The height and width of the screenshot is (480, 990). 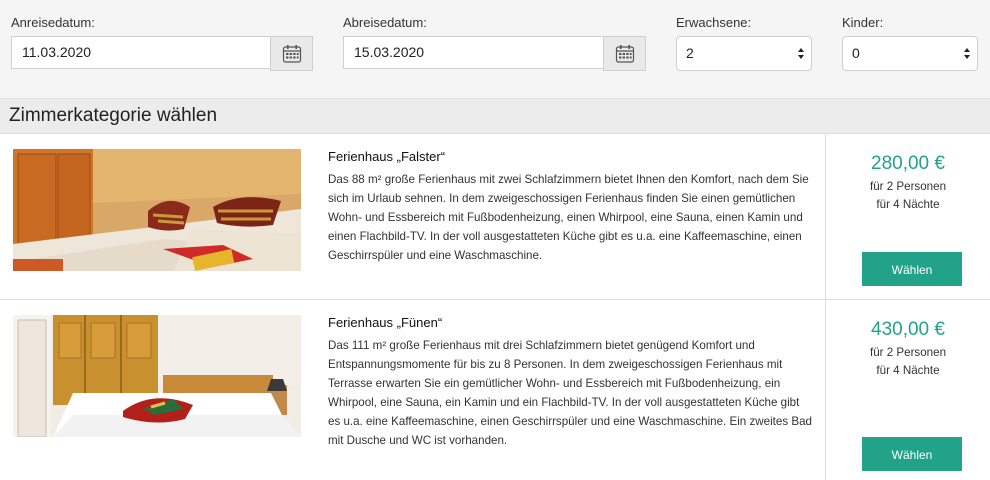 I want to click on adults-select-value: 2, so click(x=690, y=53).